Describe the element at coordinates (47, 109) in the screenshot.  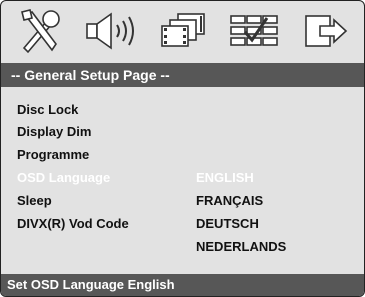
I see `menu-item-disc-lock: Disc Lock` at that location.